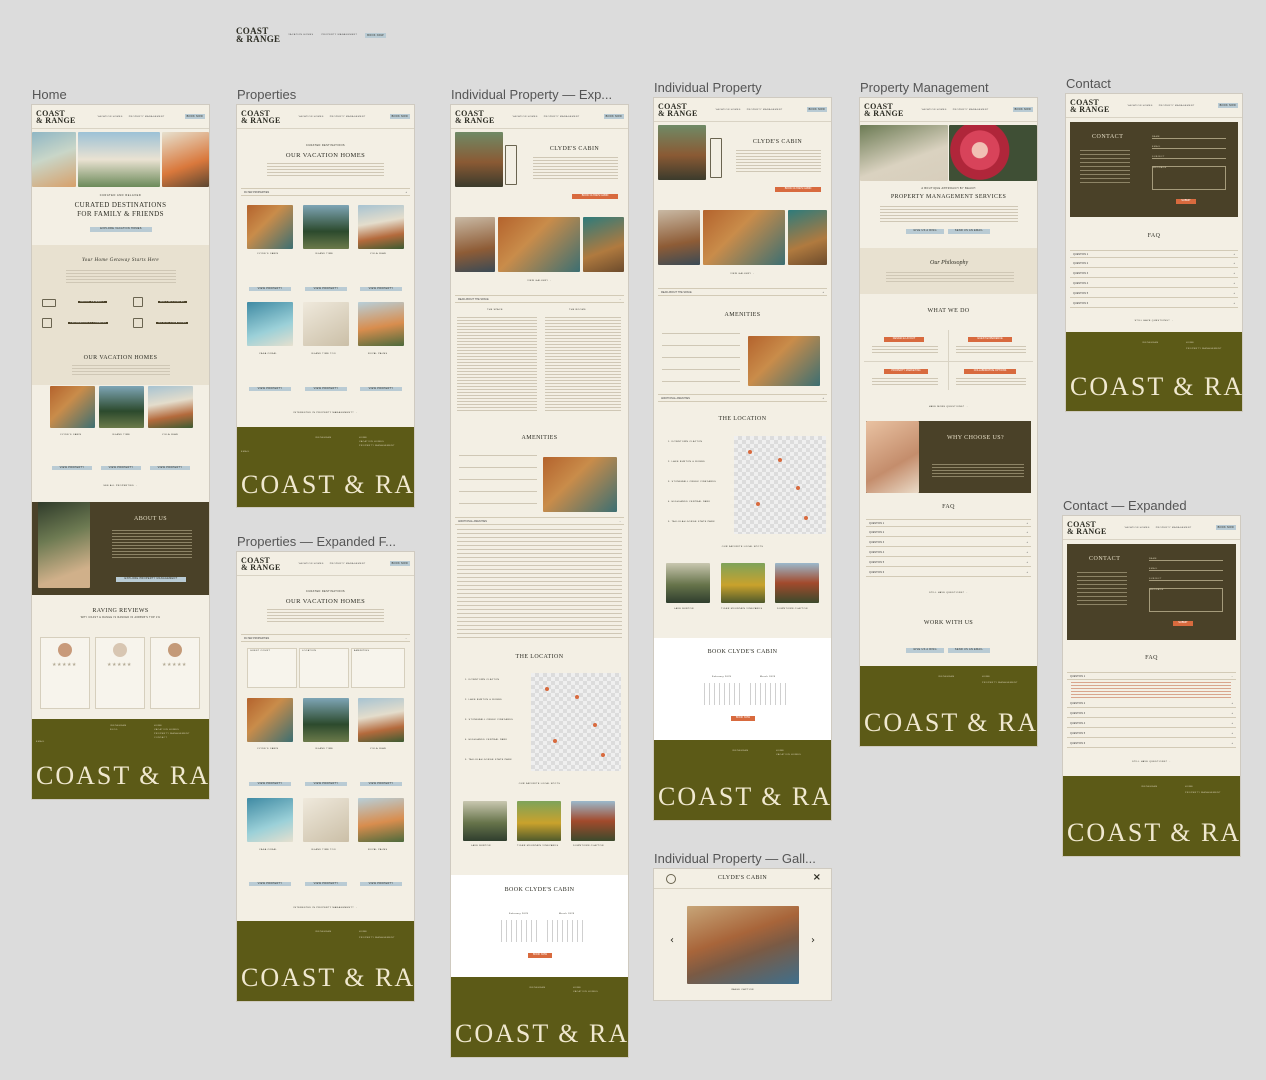 The image size is (1266, 1080). What do you see at coordinates (1151, 676) in the screenshot?
I see `faq-question-1: QUESTION 1−` at bounding box center [1151, 676].